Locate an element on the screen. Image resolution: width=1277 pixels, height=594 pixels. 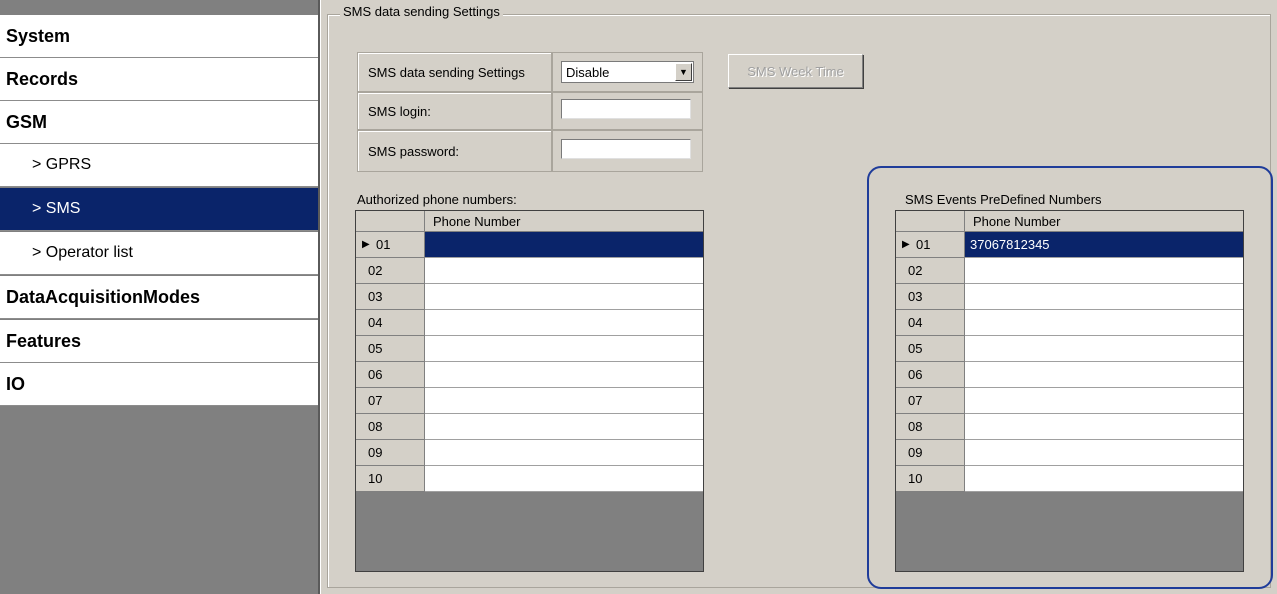
group-title: SMS data sending Settings is located at coordinates (421, 11).